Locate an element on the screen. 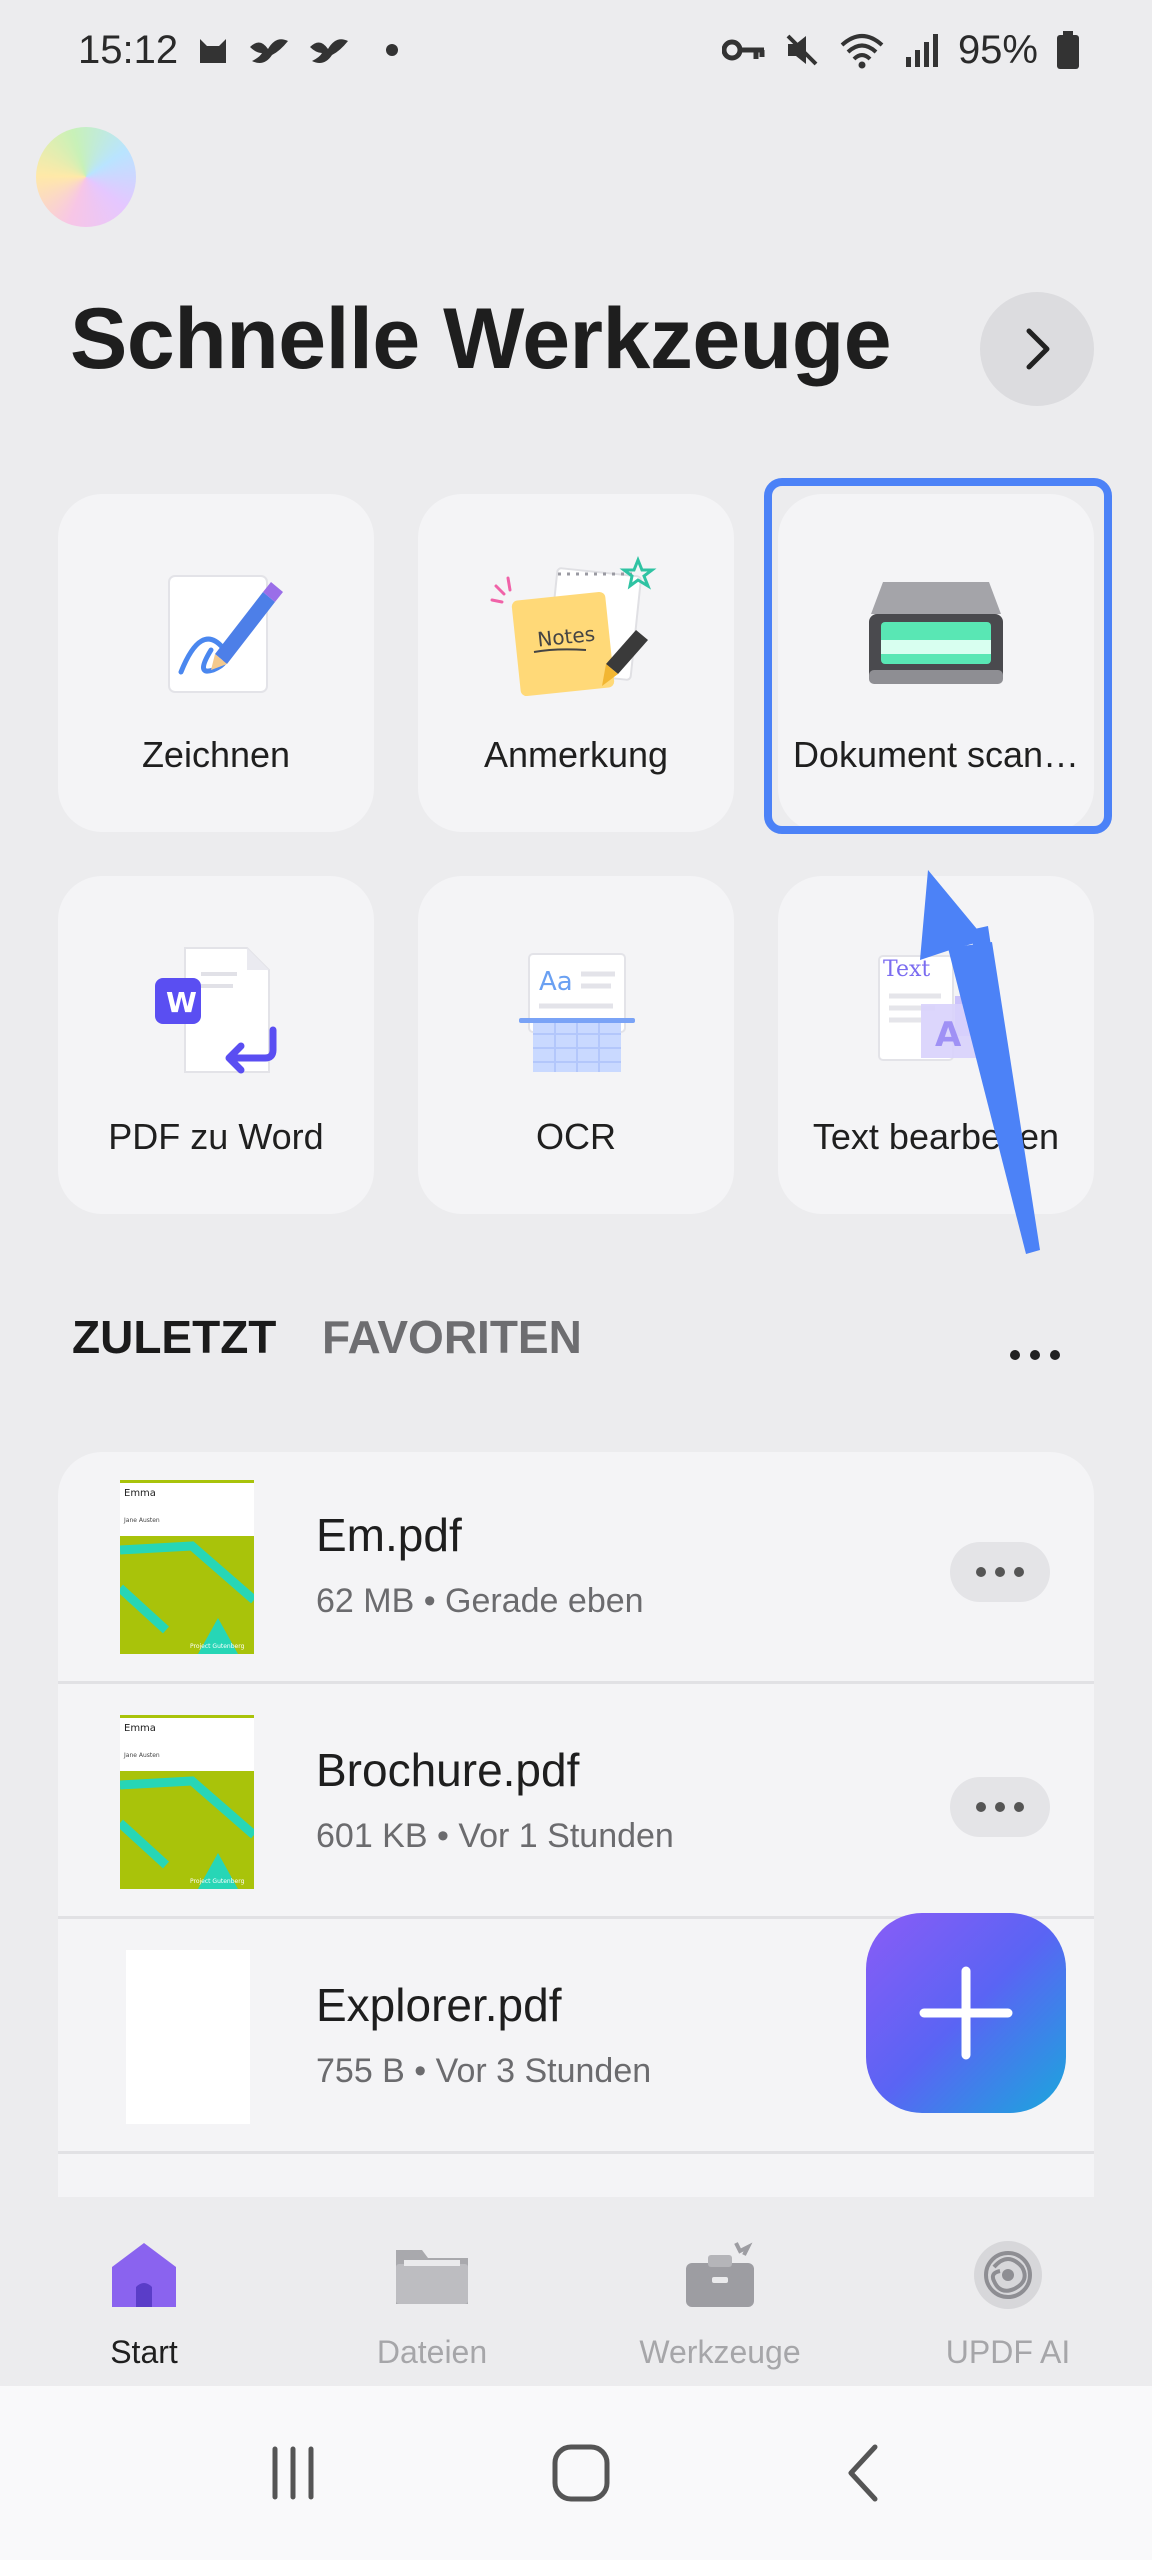 Image resolution: width=1152 pixels, height=2560 pixels. tool-card-pdf-to-word: W PDF zu Word is located at coordinates (216, 1045).